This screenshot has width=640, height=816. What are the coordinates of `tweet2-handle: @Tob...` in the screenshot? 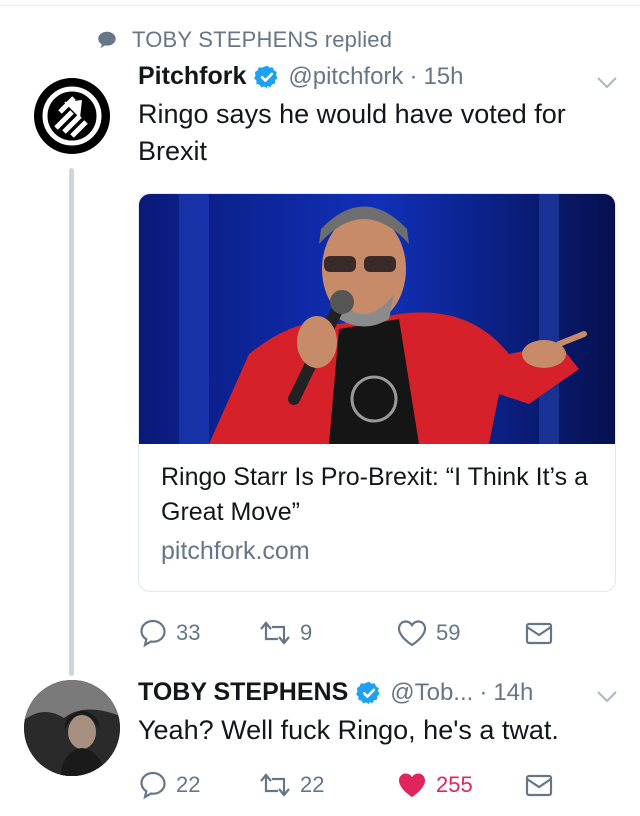 It's located at (431, 693).